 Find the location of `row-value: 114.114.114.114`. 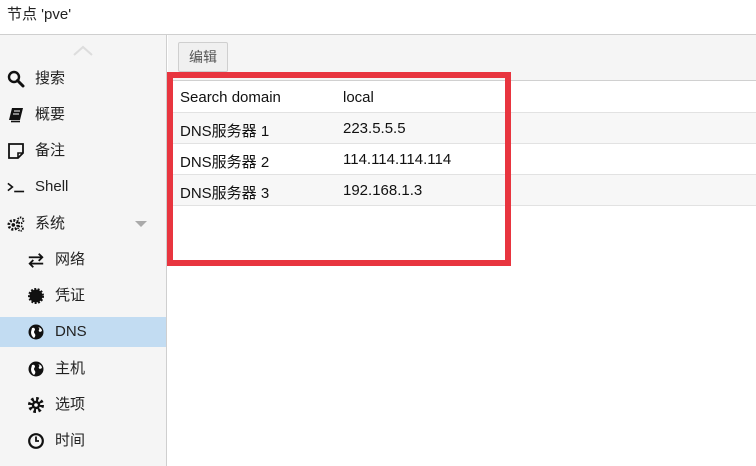

row-value: 114.114.114.114 is located at coordinates (397, 159).